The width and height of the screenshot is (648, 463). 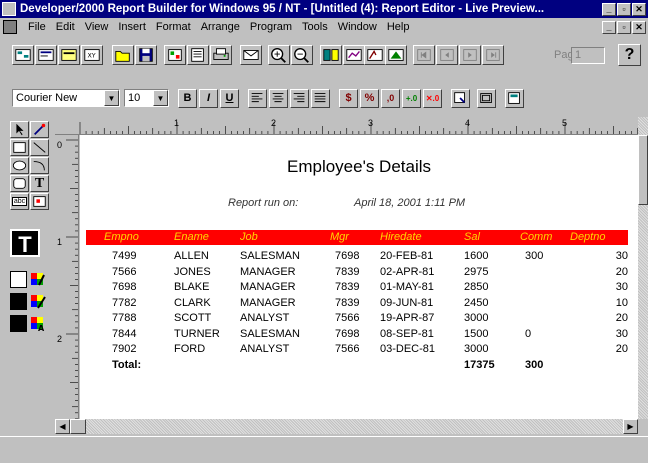 I want to click on remove-decimal-icon: ✕.0, so click(x=432, y=98).